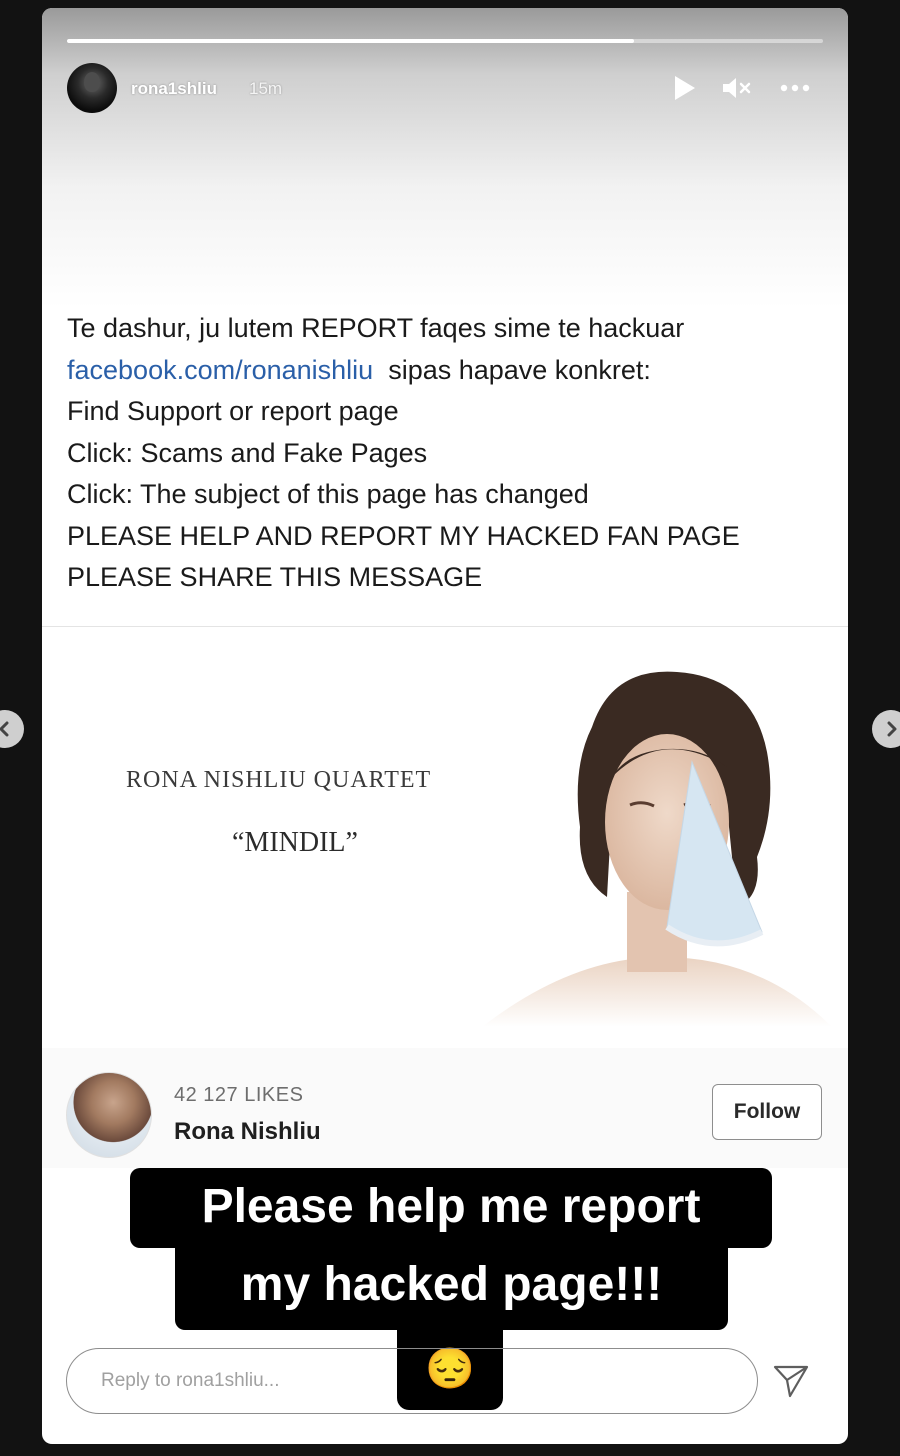 The image size is (900, 1456). I want to click on album-title: “MINDIL”, so click(295, 842).